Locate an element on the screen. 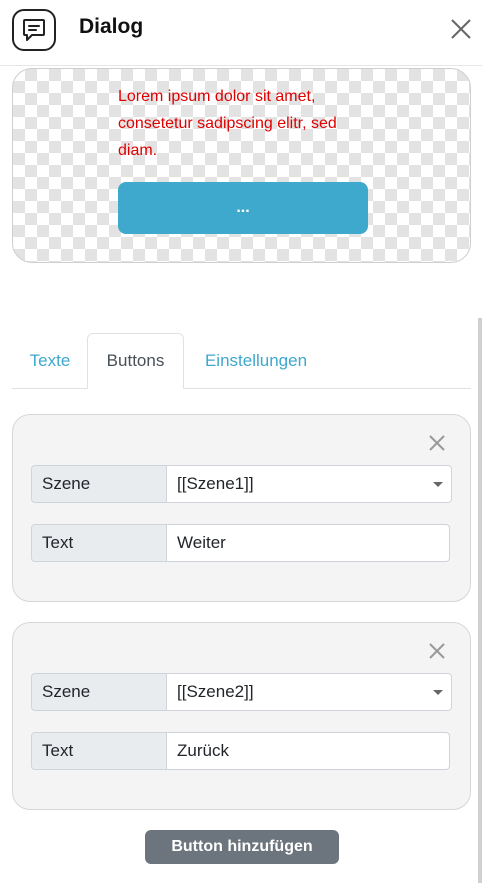  scrollbar is located at coordinates (480, 600).